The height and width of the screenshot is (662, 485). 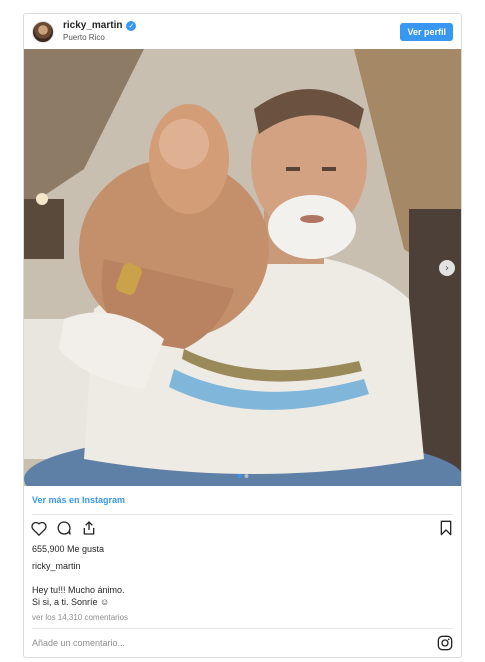 I want to click on post-header: ricky_martin ✓ Puerto Rico Ver perfil, so click(x=242, y=31).